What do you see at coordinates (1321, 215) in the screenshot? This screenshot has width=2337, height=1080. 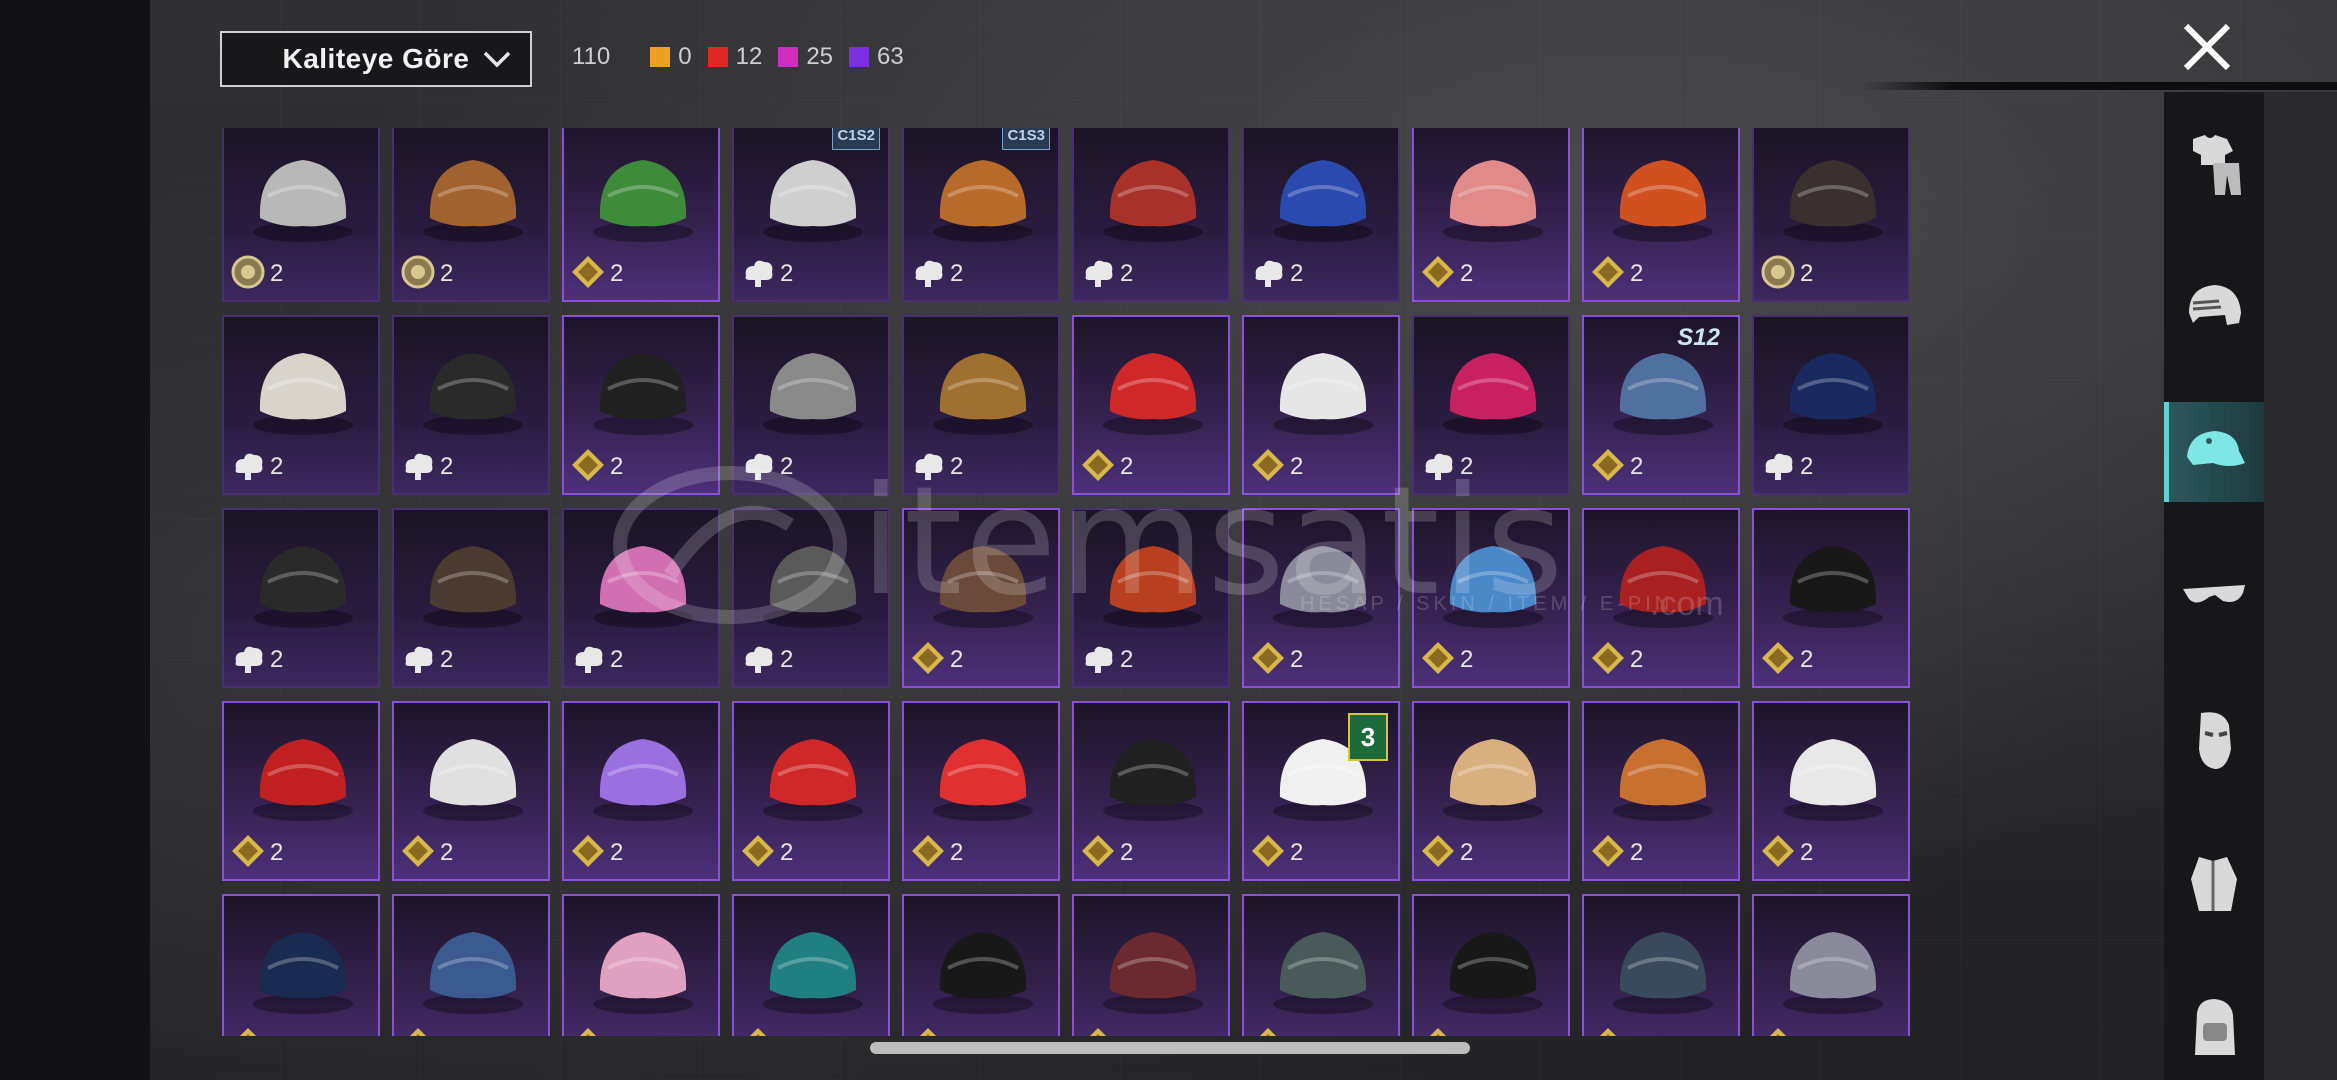 I see `item-cell-blue-cricket-helmet: 2` at bounding box center [1321, 215].